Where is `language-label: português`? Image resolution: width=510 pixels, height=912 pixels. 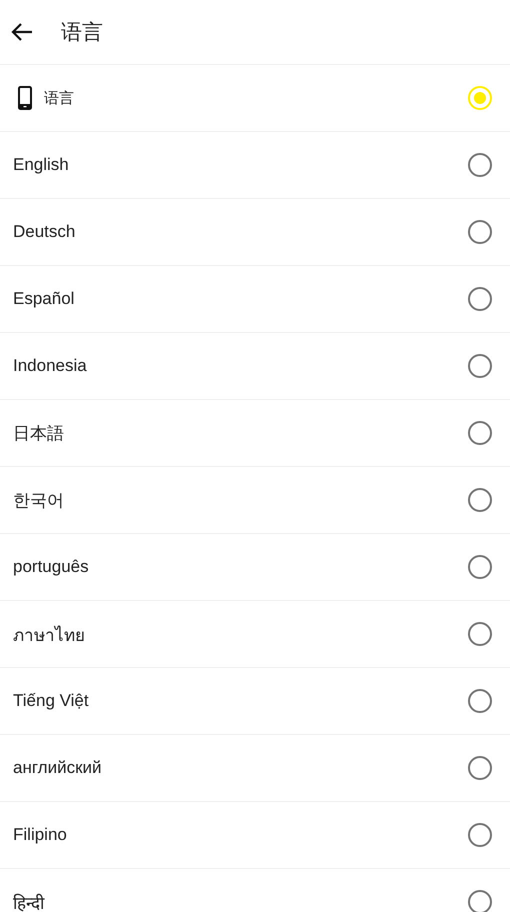
language-label: português is located at coordinates (51, 567).